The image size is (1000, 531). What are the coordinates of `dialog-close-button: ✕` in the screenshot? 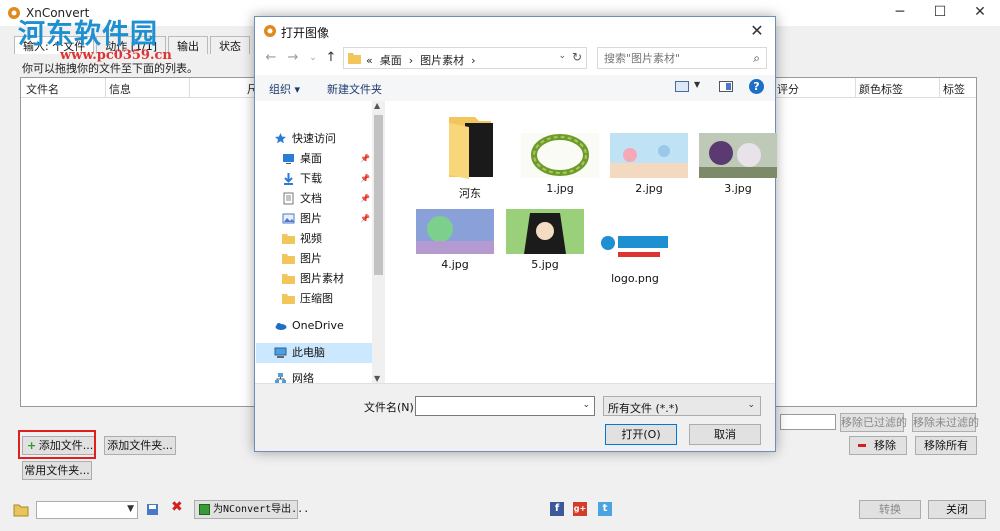 It's located at (757, 31).